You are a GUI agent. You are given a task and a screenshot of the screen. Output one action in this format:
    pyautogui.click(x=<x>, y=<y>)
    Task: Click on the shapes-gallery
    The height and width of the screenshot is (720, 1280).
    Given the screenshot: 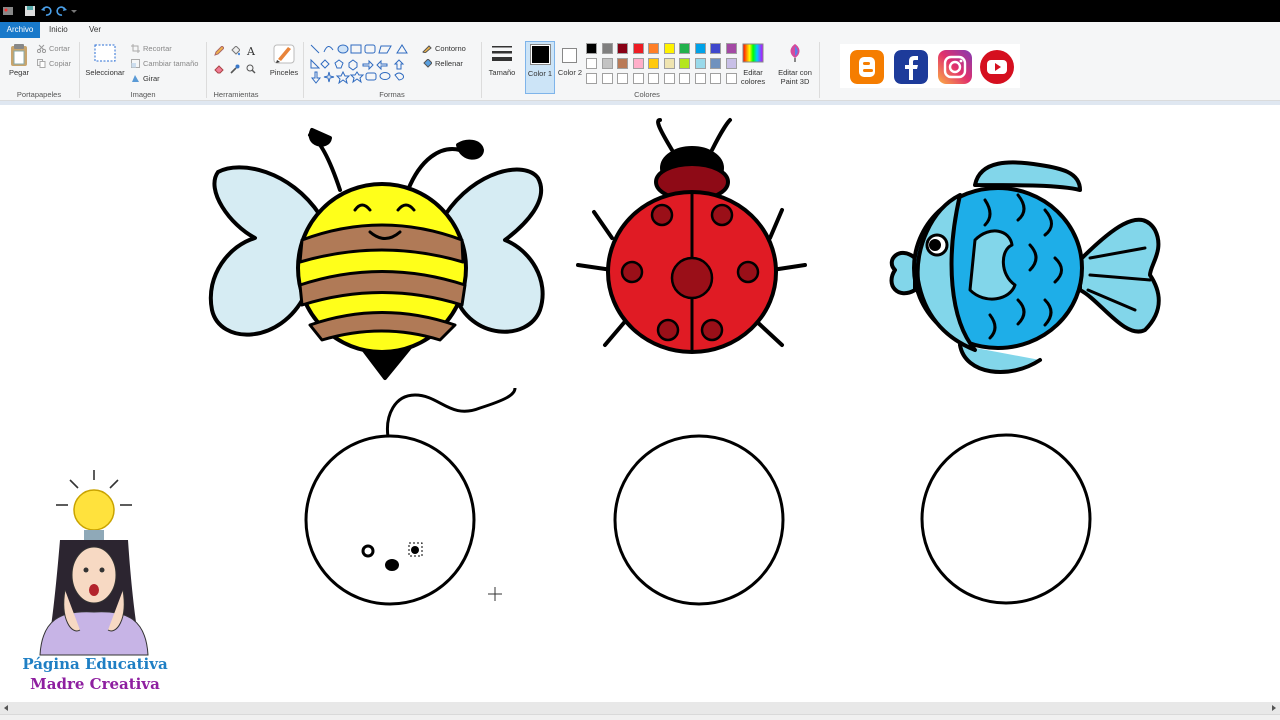 What is the action you would take?
    pyautogui.click(x=361, y=63)
    